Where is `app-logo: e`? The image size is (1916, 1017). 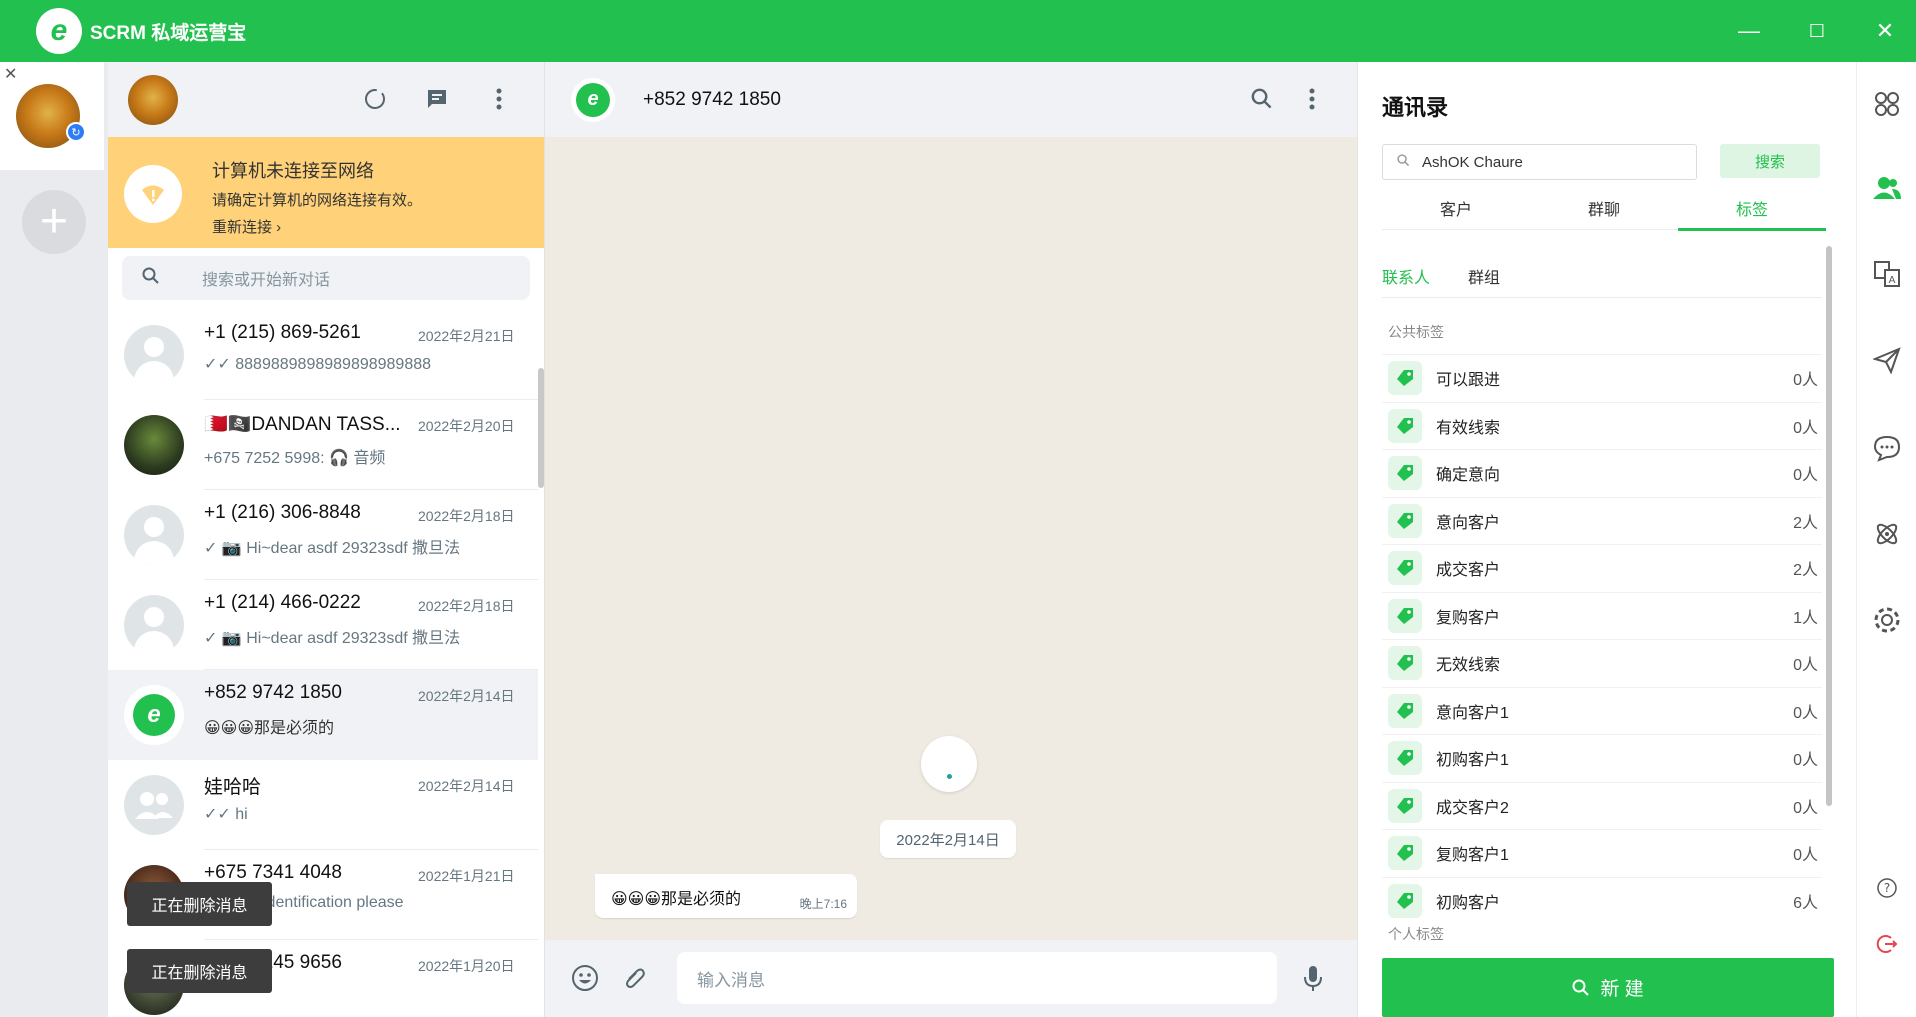
app-logo: e is located at coordinates (59, 31).